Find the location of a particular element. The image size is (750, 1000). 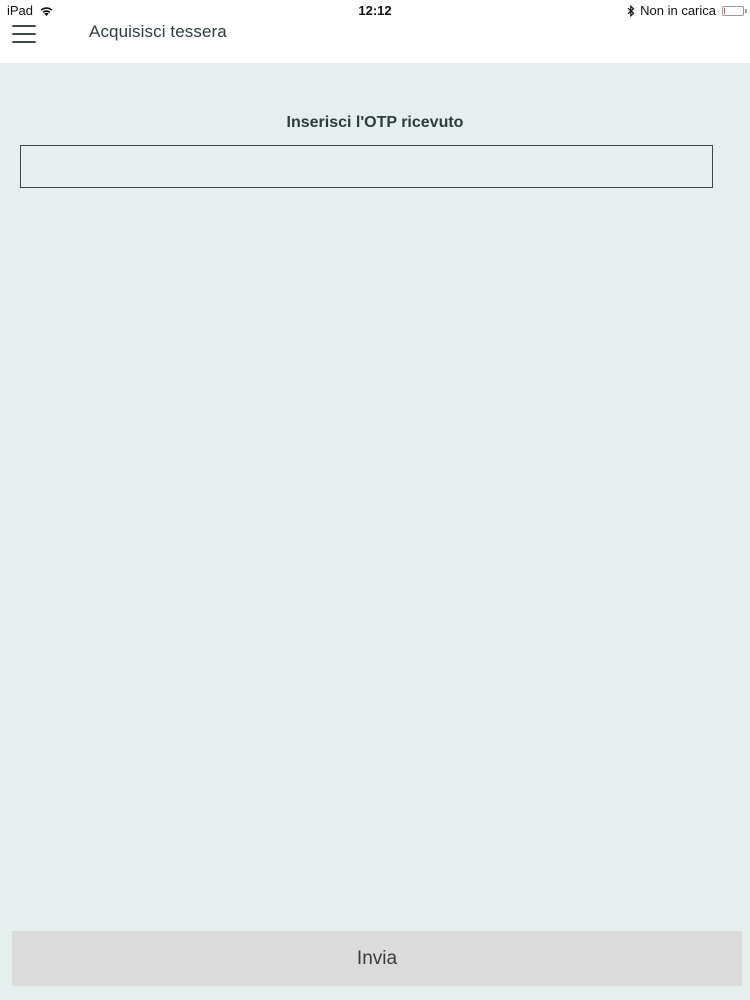

status-bar: iPad 12:12 Non in carica is located at coordinates (375, 10).